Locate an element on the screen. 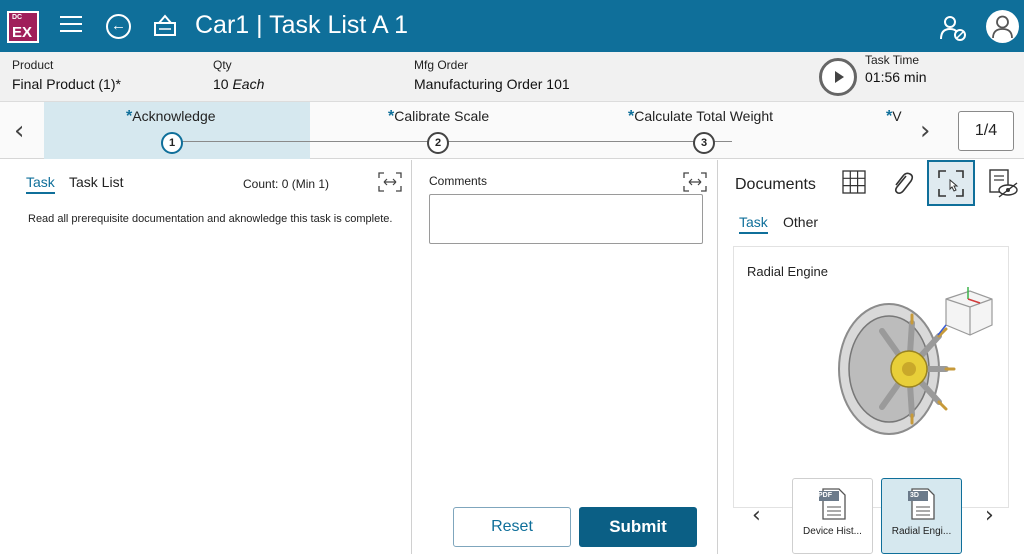 This screenshot has width=1024, height=554. qty-unit: Each is located at coordinates (248, 84).